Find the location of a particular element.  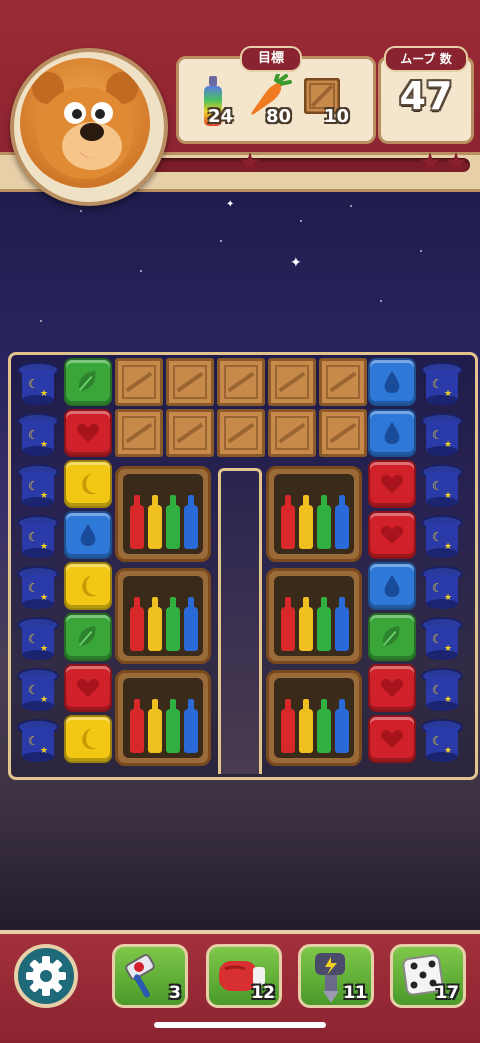

hammer-booster-button: 3 is located at coordinates (150, 976).